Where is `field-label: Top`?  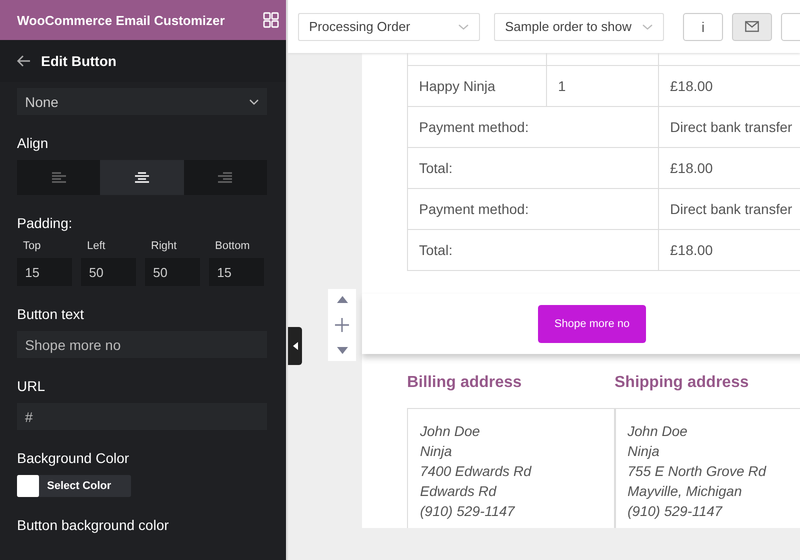
field-label: Top is located at coordinates (32, 246).